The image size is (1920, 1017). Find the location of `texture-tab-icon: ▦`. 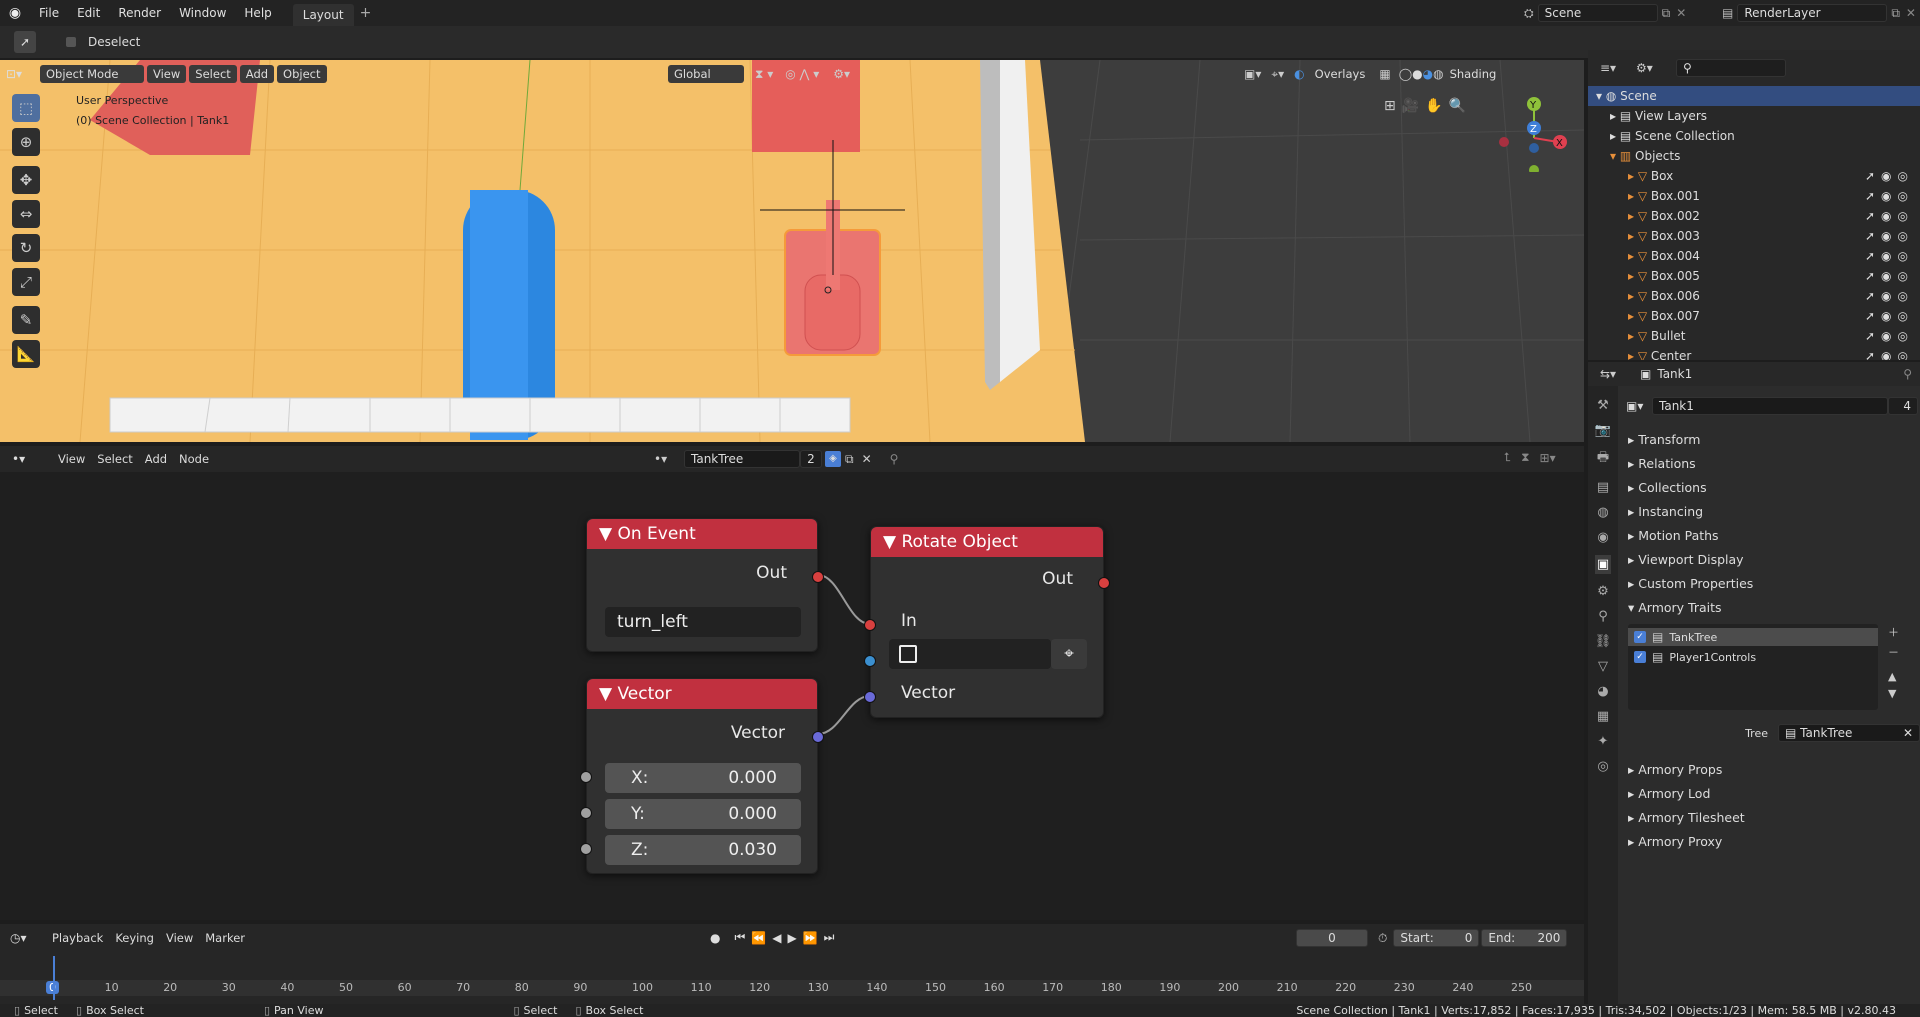

texture-tab-icon: ▦ is located at coordinates (1603, 716).